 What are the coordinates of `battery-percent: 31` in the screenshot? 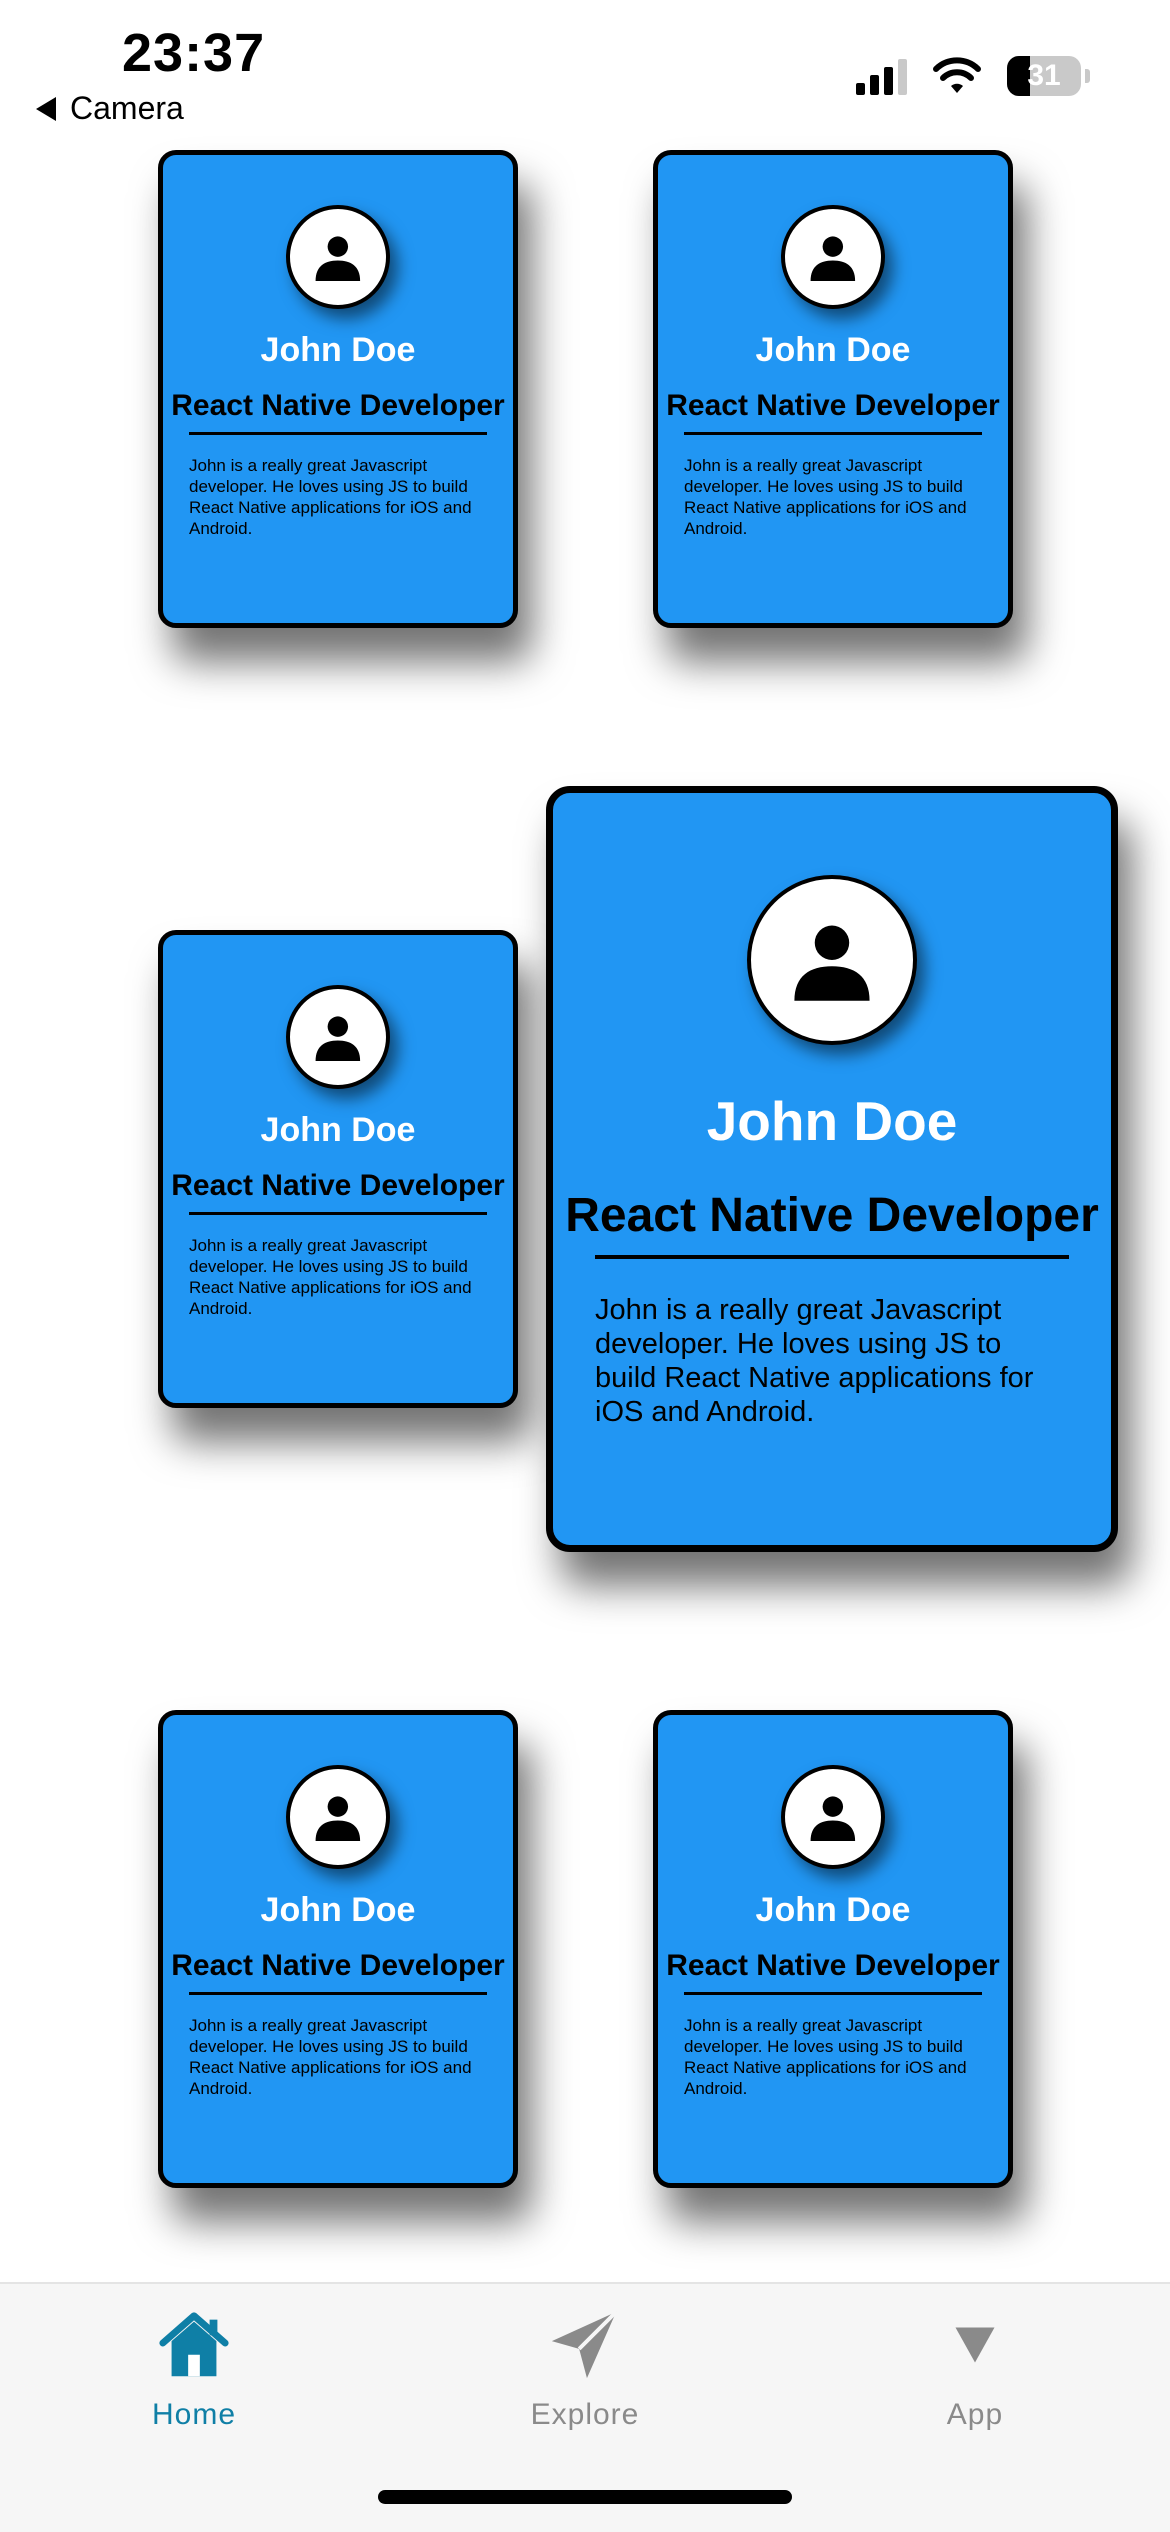 It's located at (1044, 75).